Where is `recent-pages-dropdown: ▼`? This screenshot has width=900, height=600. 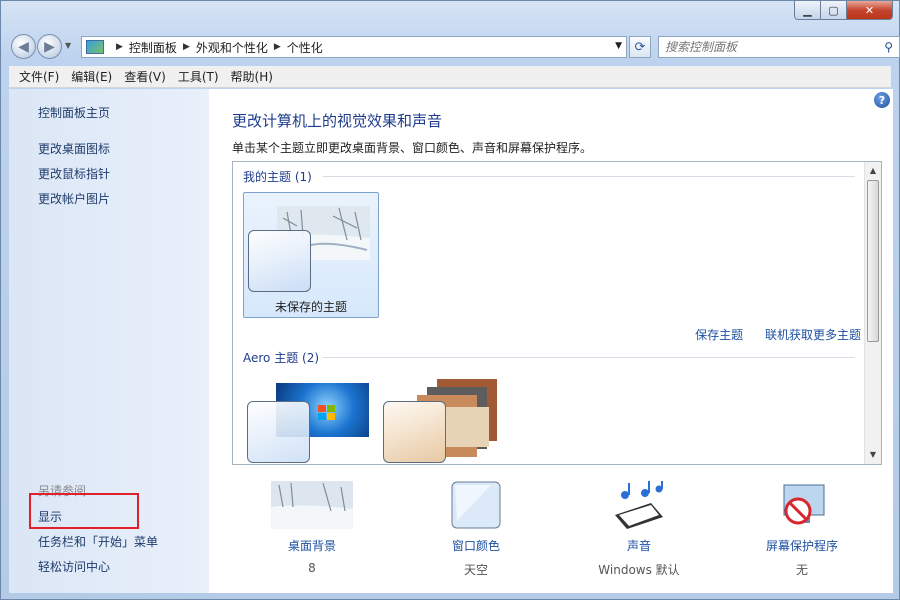
recent-pages-dropdown: ▼ is located at coordinates (68, 45).